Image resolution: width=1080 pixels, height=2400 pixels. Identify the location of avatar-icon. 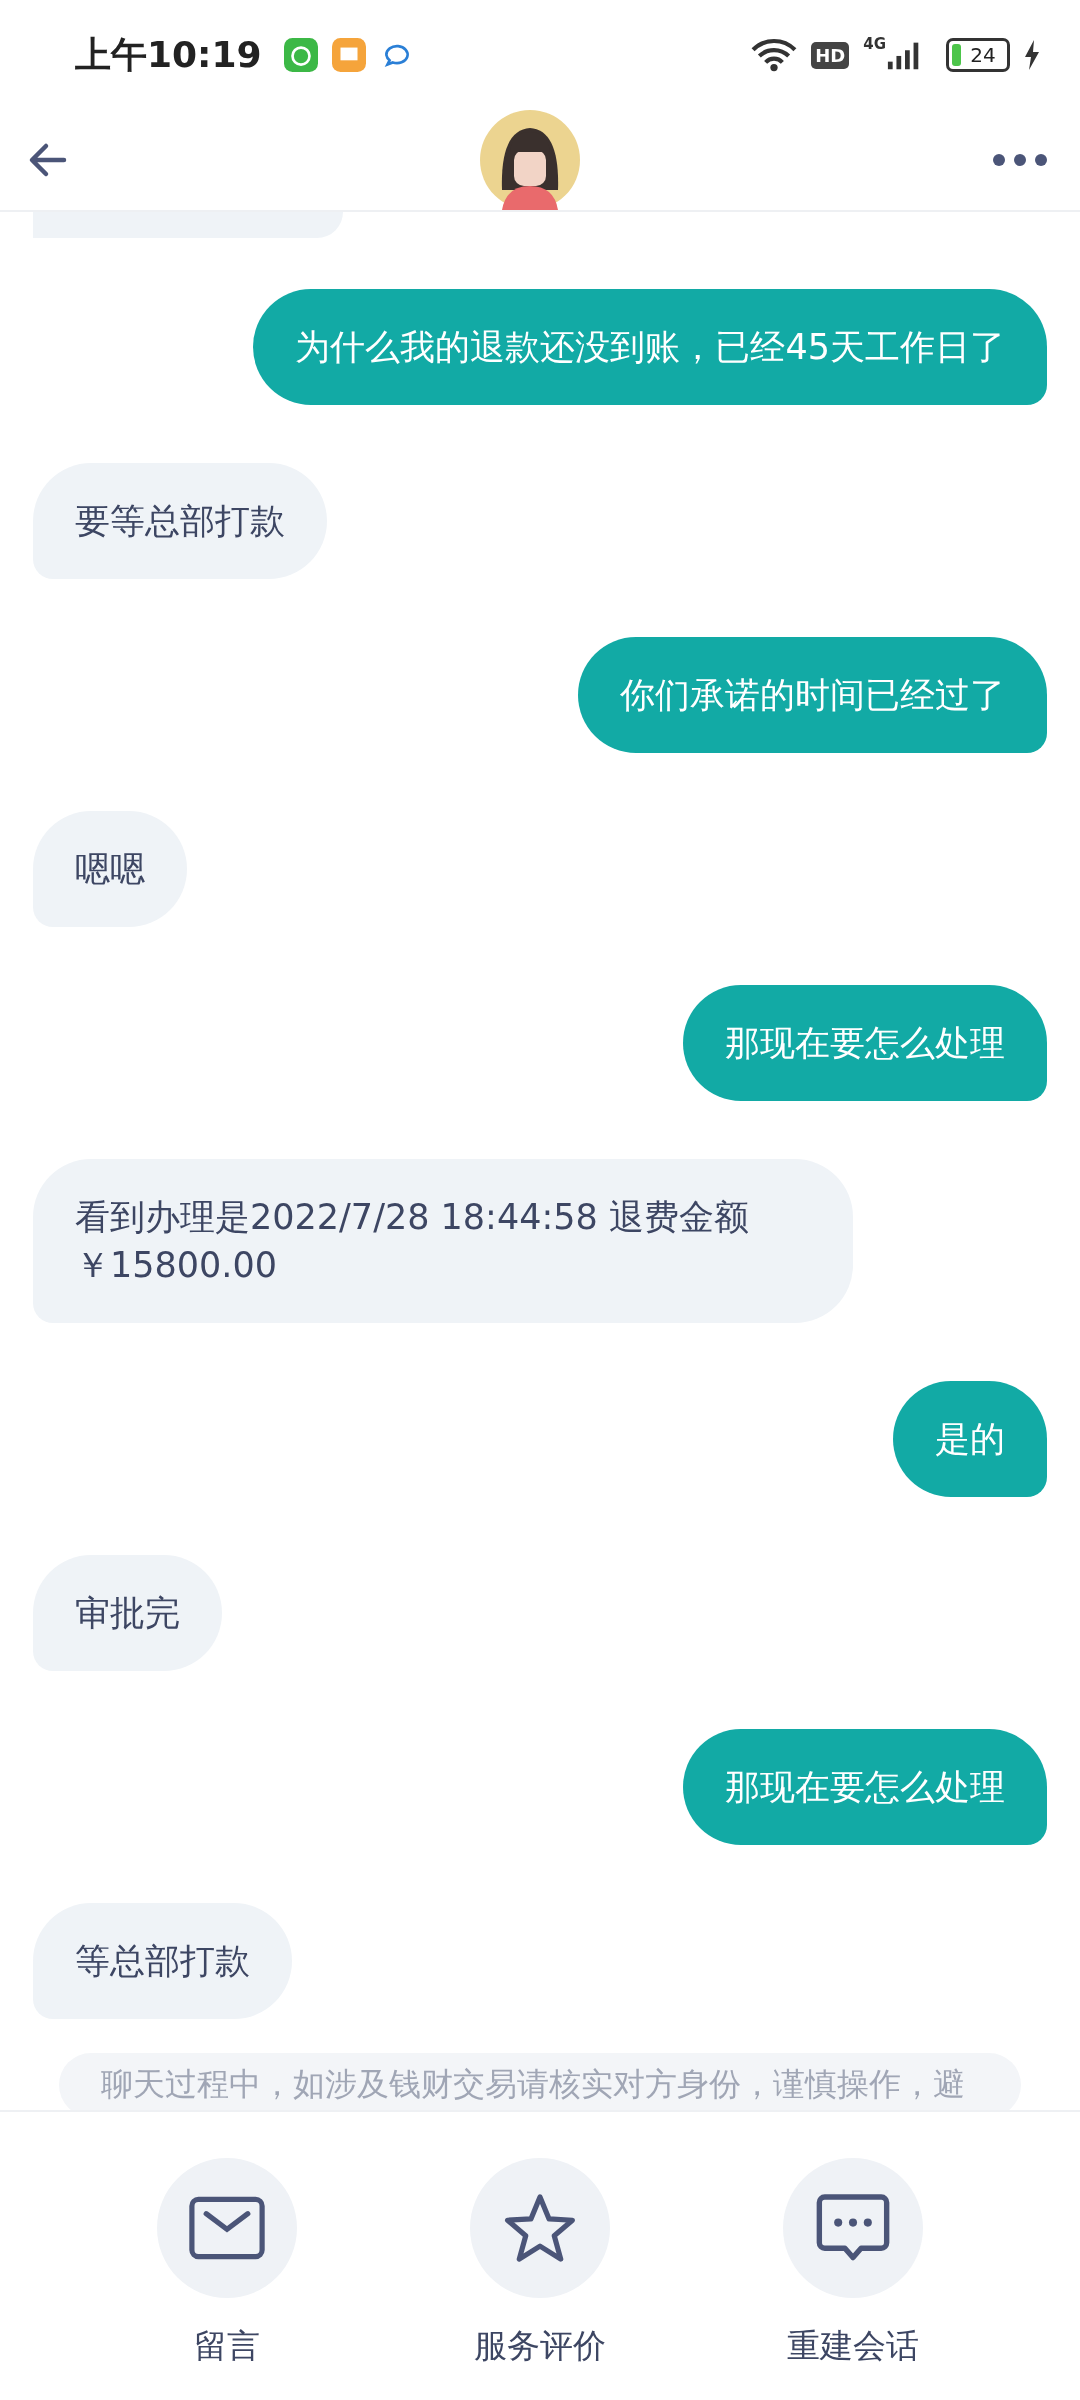
(530, 160).